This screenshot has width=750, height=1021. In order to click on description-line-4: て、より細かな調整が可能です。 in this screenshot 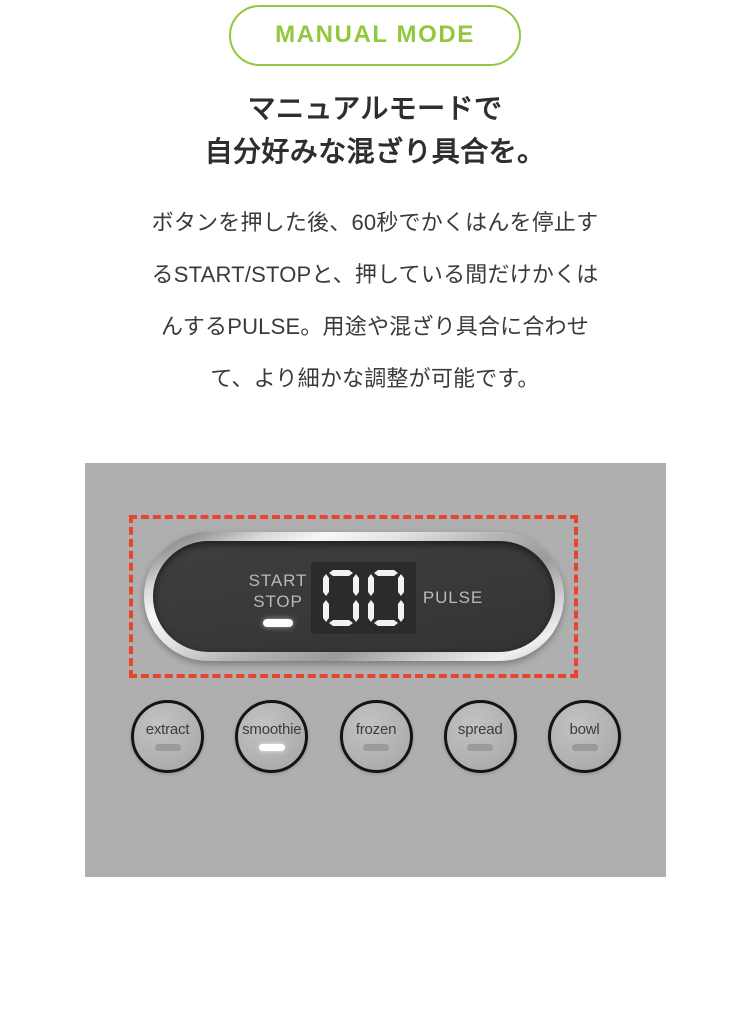, I will do `click(375, 379)`.